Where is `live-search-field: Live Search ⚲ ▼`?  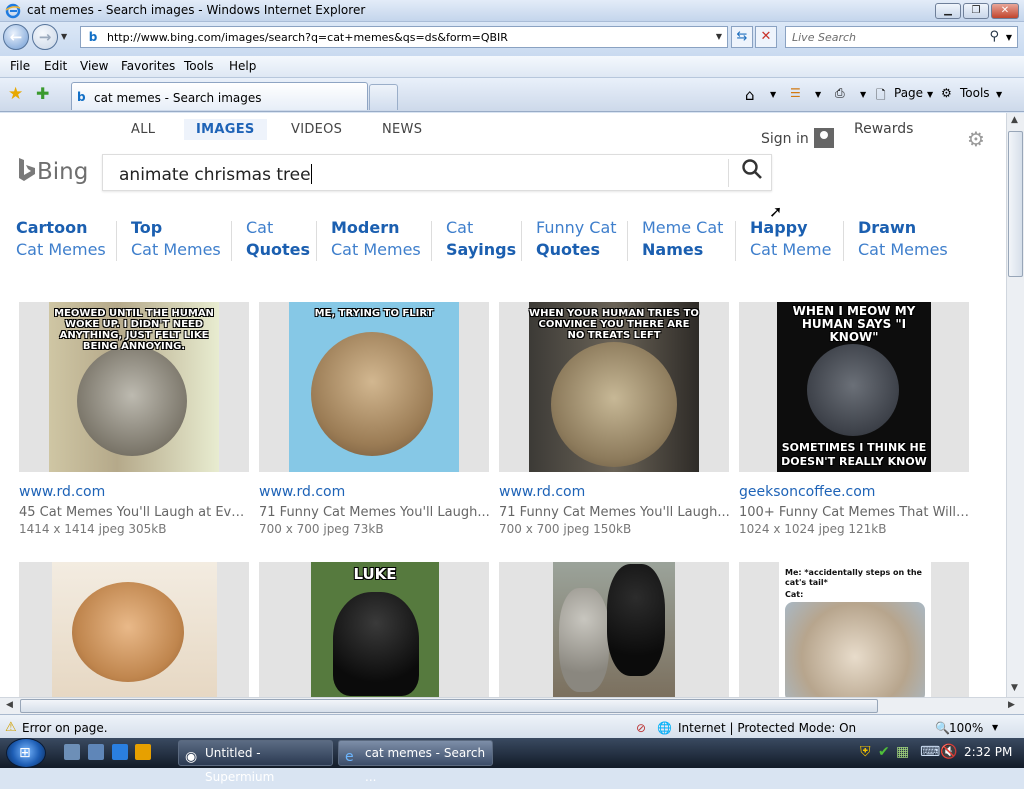 live-search-field: Live Search ⚲ ▼ is located at coordinates (901, 37).